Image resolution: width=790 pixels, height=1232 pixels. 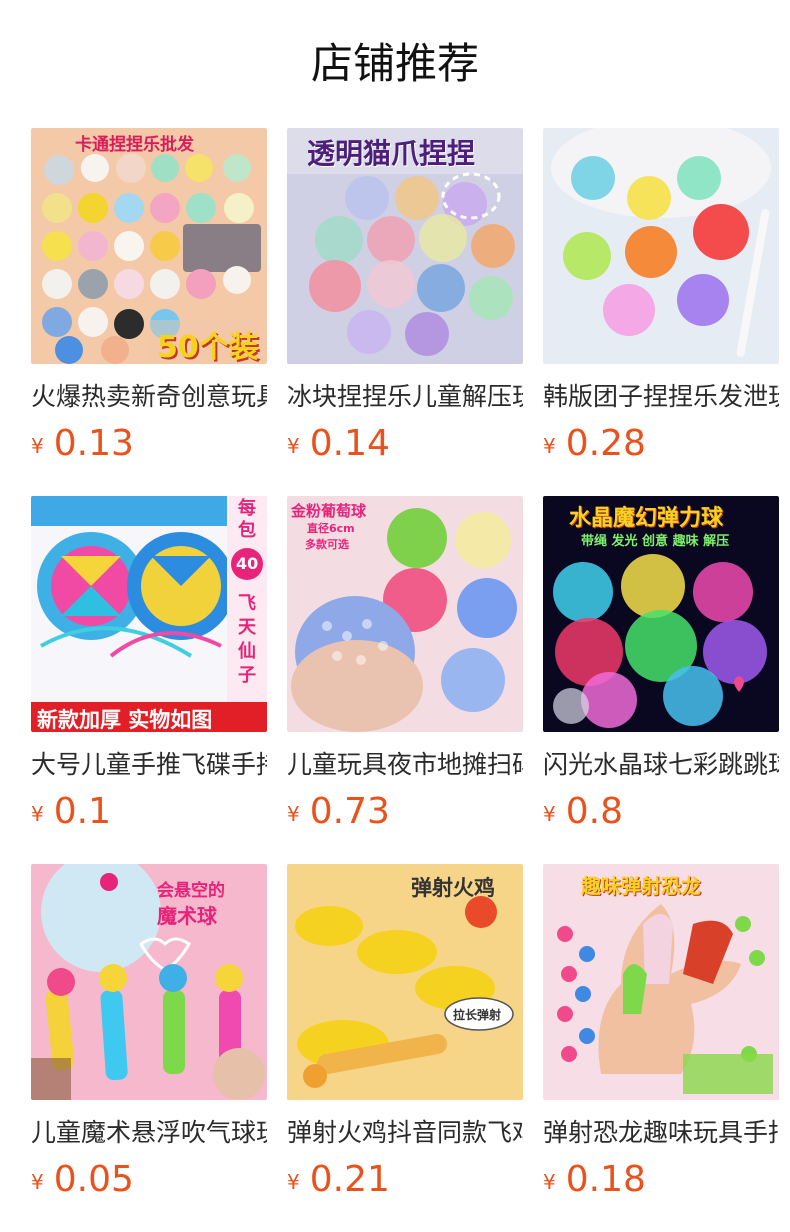 What do you see at coordinates (405, 397) in the screenshot?
I see `product-name: 冰块捏捏乐儿童解压玩具` at bounding box center [405, 397].